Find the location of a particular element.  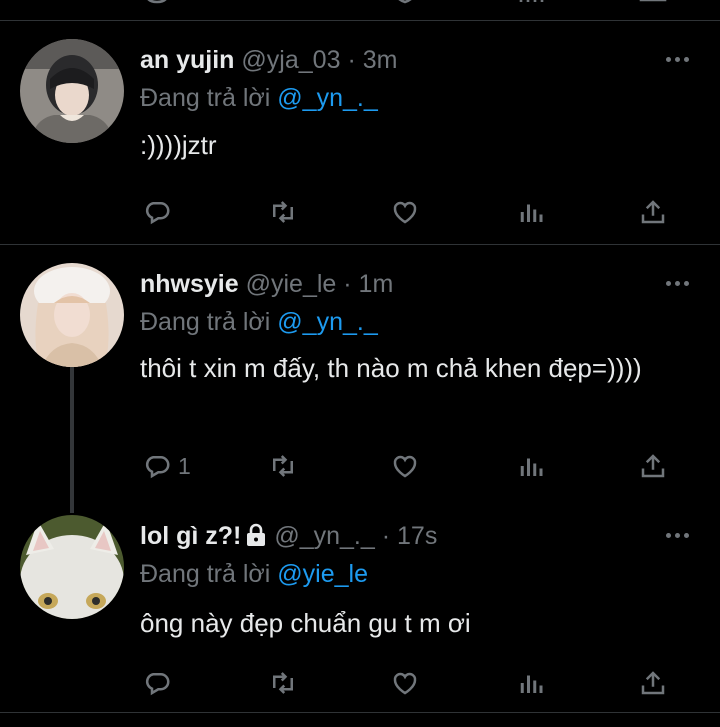

lock-icon is located at coordinates (256, 539).